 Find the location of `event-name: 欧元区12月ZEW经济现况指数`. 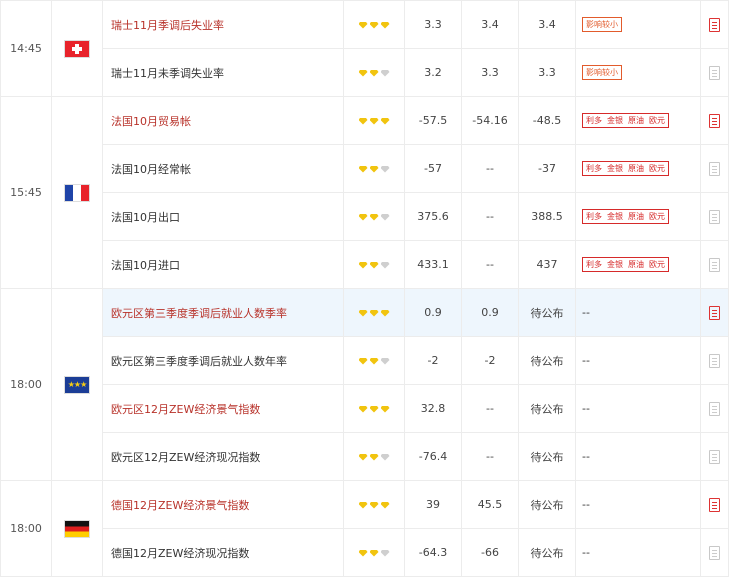

event-name: 欧元区12月ZEW经济现况指数 is located at coordinates (223, 456).